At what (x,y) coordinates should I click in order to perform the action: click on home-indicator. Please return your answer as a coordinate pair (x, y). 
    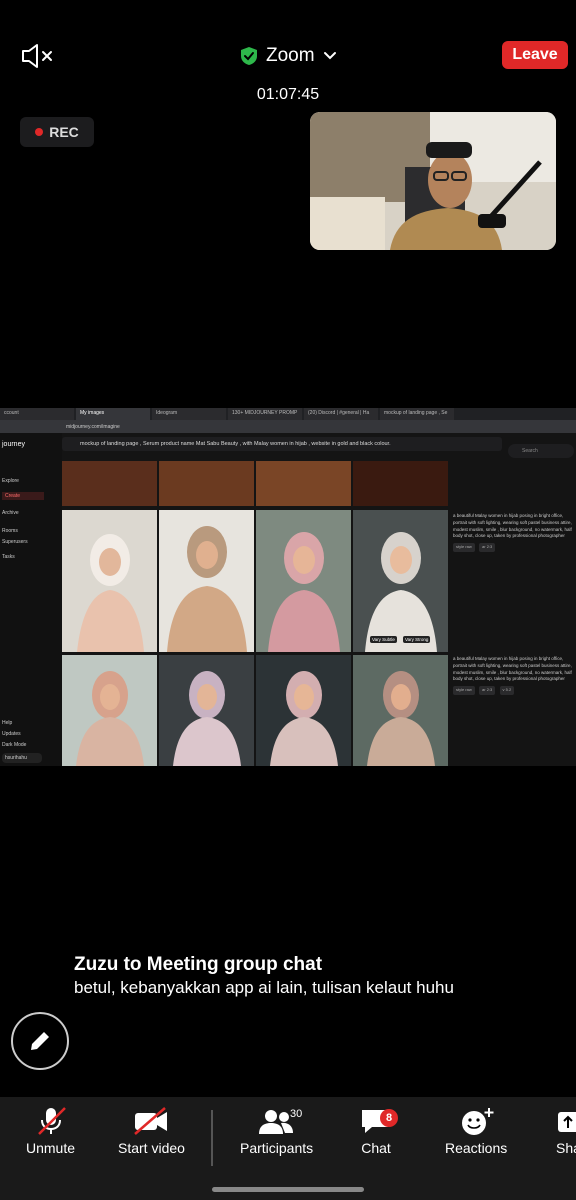
    Looking at the image, I should click on (288, 1189).